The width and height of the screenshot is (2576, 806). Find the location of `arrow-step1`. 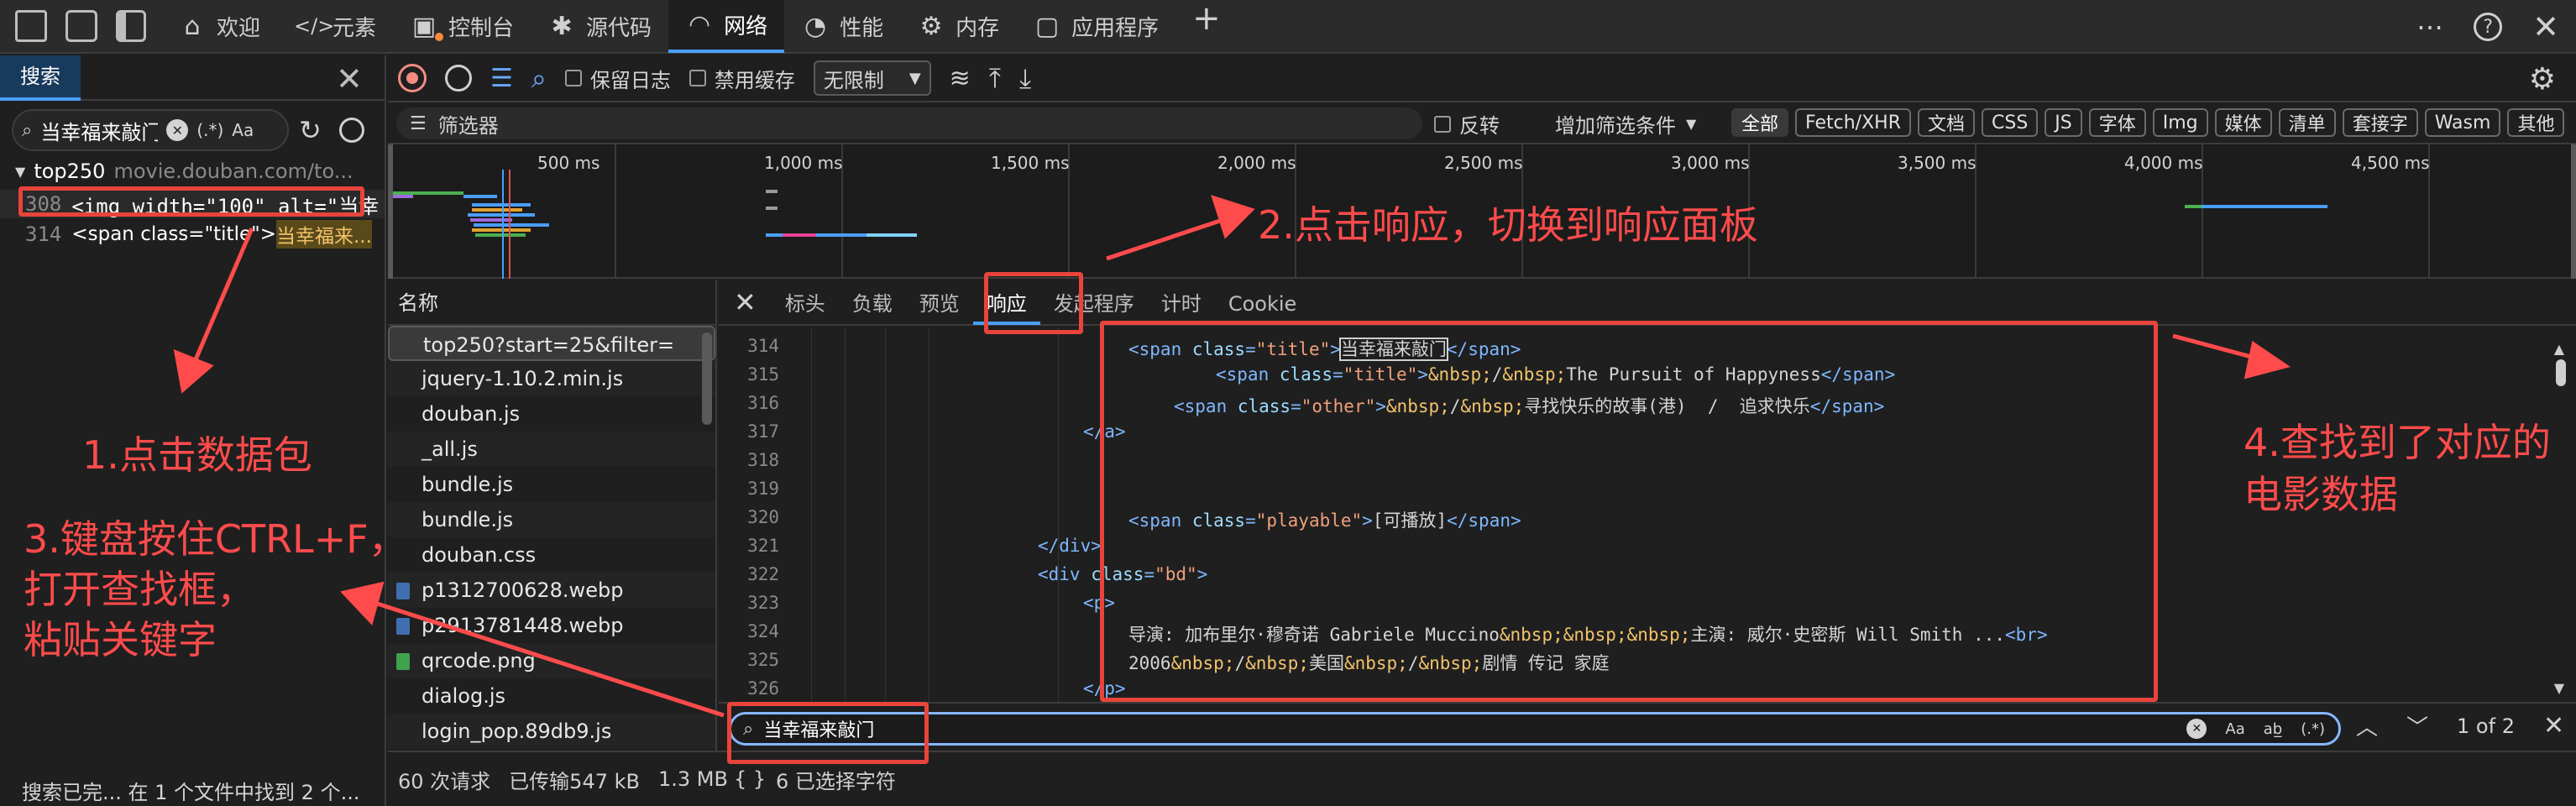

arrow-step1 is located at coordinates (221, 299).